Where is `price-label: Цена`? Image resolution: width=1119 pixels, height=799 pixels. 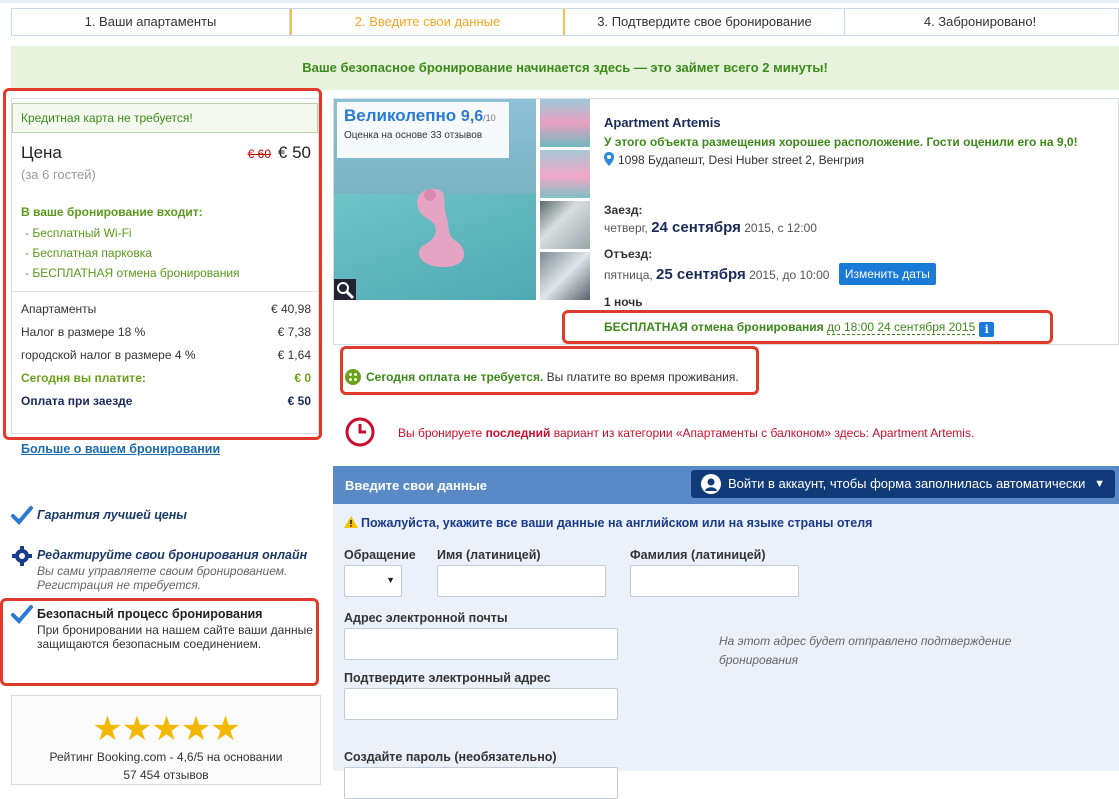 price-label: Цена is located at coordinates (41, 152).